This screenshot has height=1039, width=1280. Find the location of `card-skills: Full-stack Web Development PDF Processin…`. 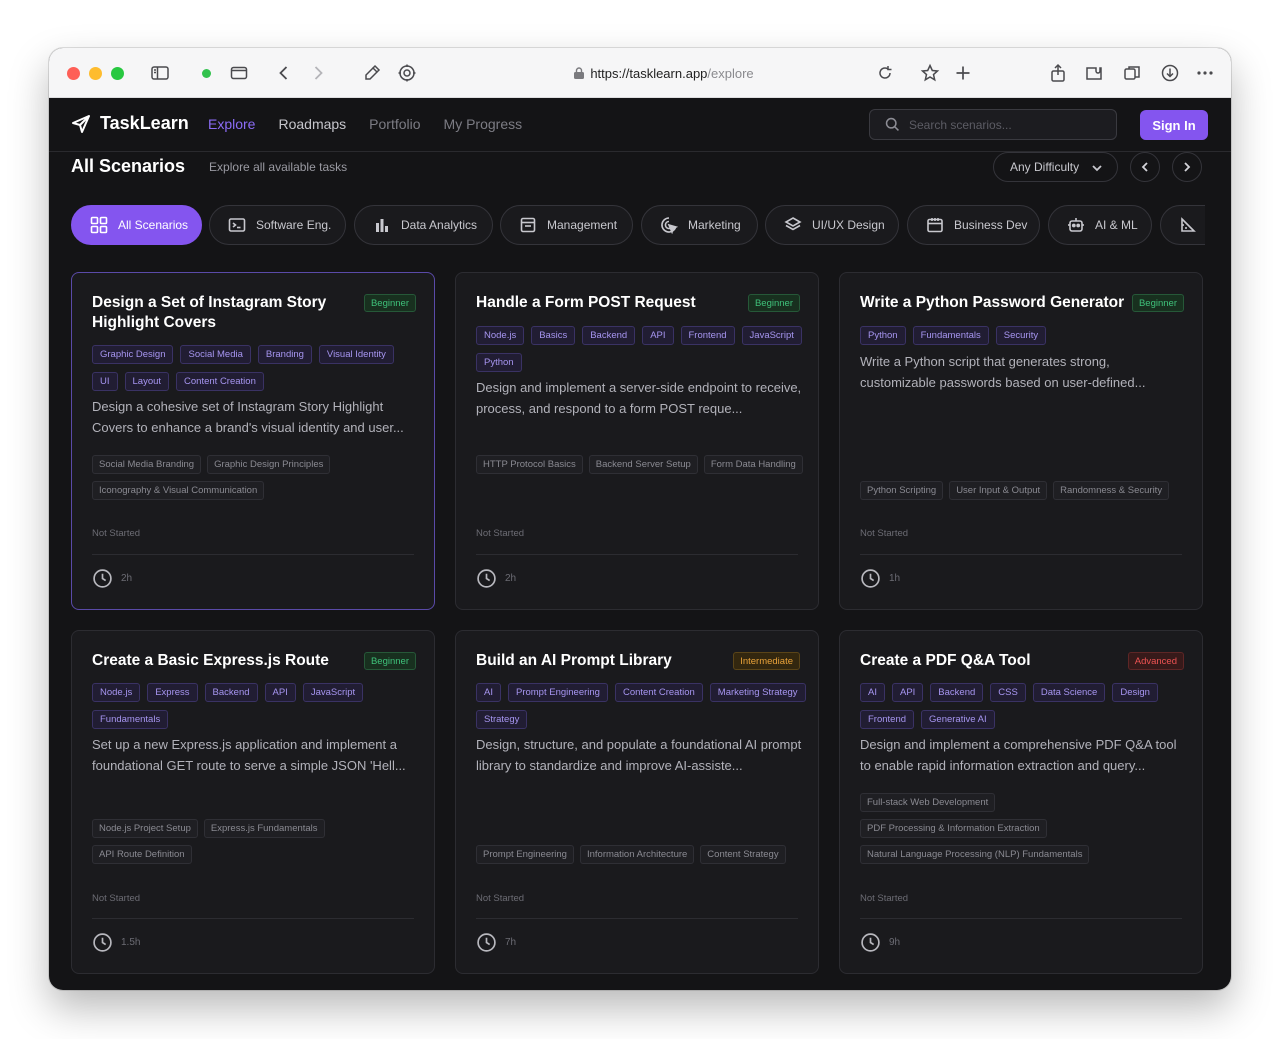

card-skills: Full-stack Web Development PDF Processin… is located at coordinates (1025, 828).